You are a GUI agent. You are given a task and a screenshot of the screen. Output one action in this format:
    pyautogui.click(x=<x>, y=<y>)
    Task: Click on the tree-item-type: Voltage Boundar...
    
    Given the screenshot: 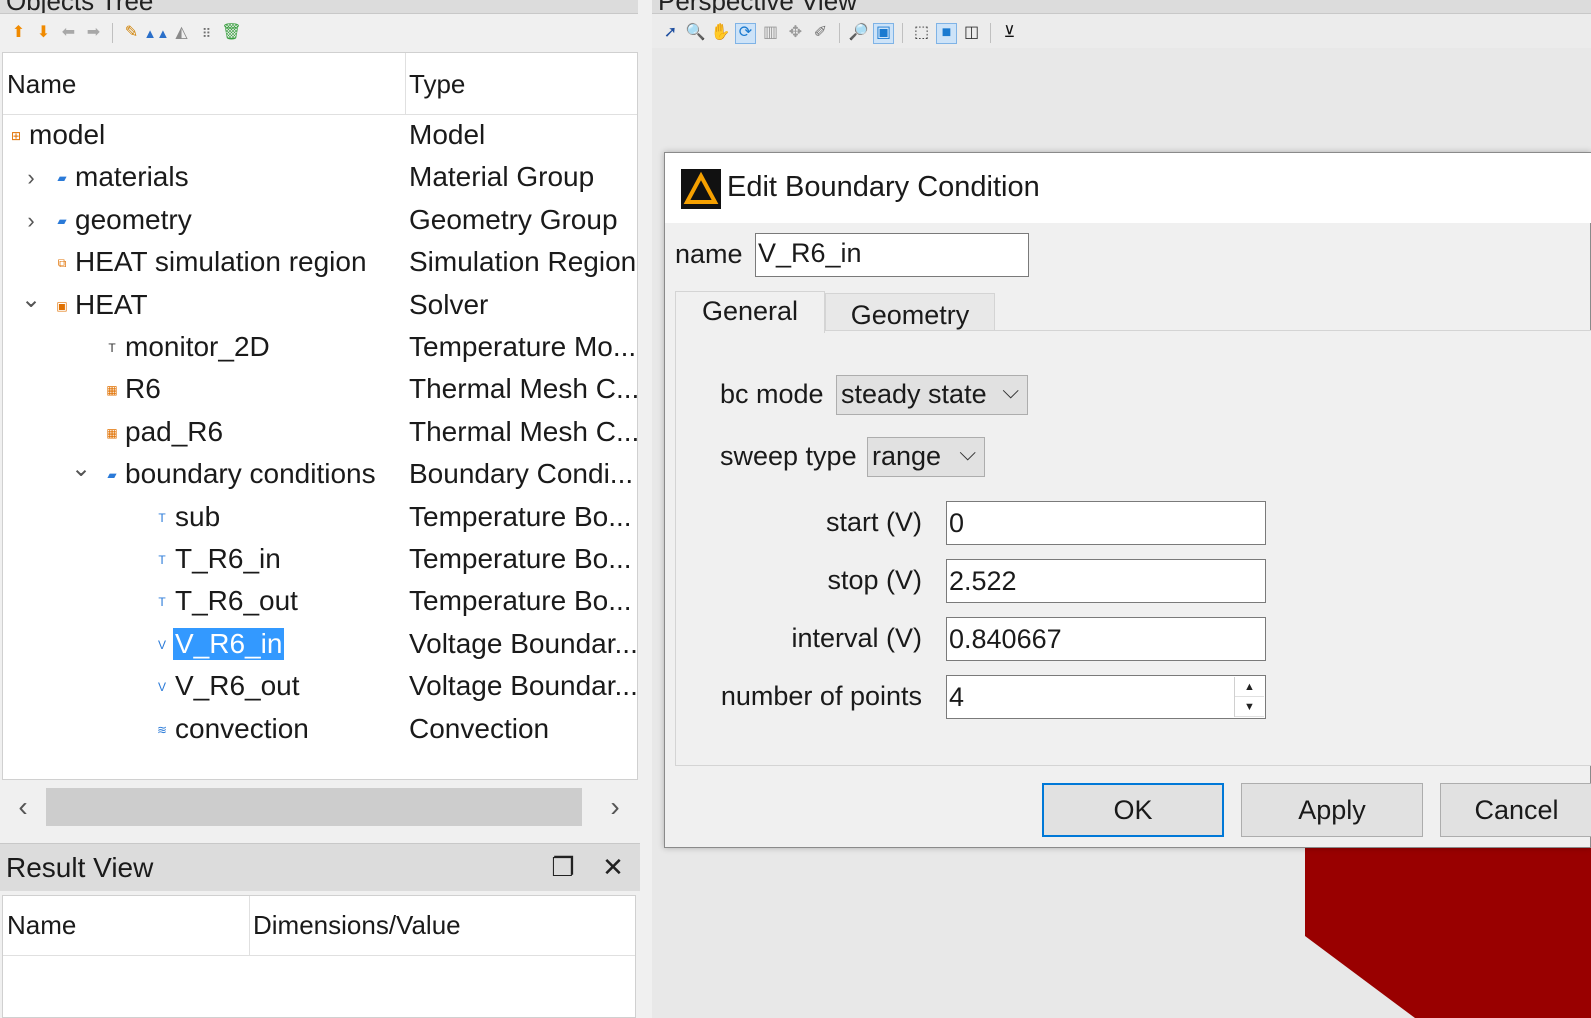 What is the action you would take?
    pyautogui.click(x=523, y=643)
    